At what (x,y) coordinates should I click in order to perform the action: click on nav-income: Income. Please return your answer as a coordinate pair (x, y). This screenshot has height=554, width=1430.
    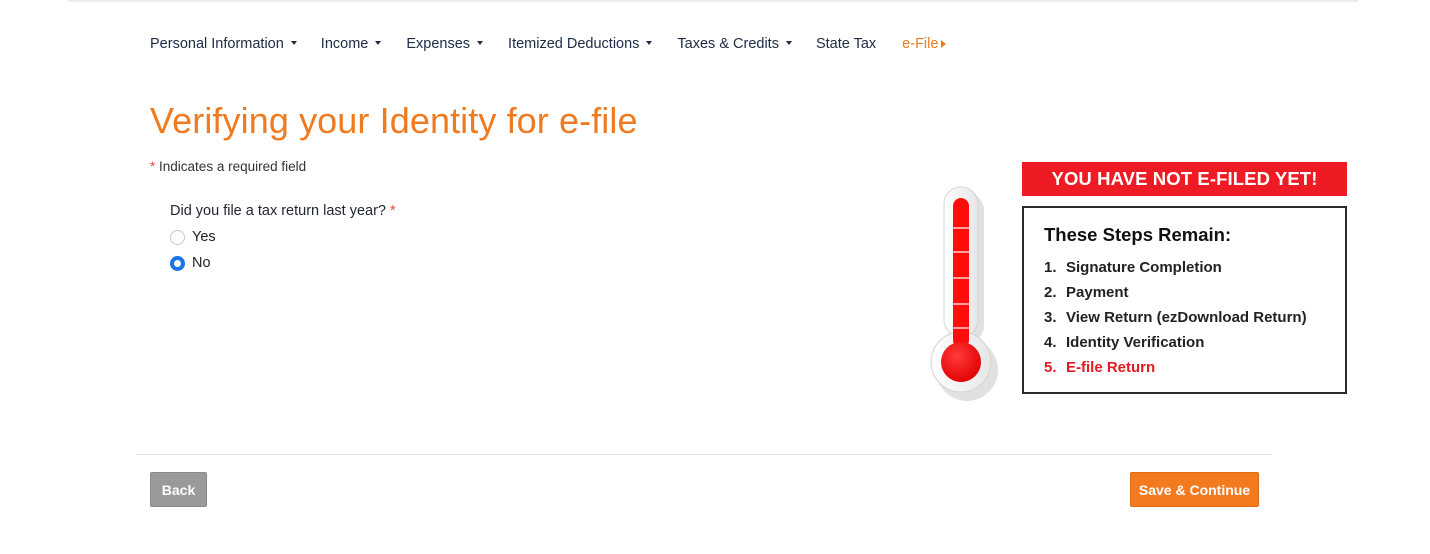
    Looking at the image, I should click on (351, 44).